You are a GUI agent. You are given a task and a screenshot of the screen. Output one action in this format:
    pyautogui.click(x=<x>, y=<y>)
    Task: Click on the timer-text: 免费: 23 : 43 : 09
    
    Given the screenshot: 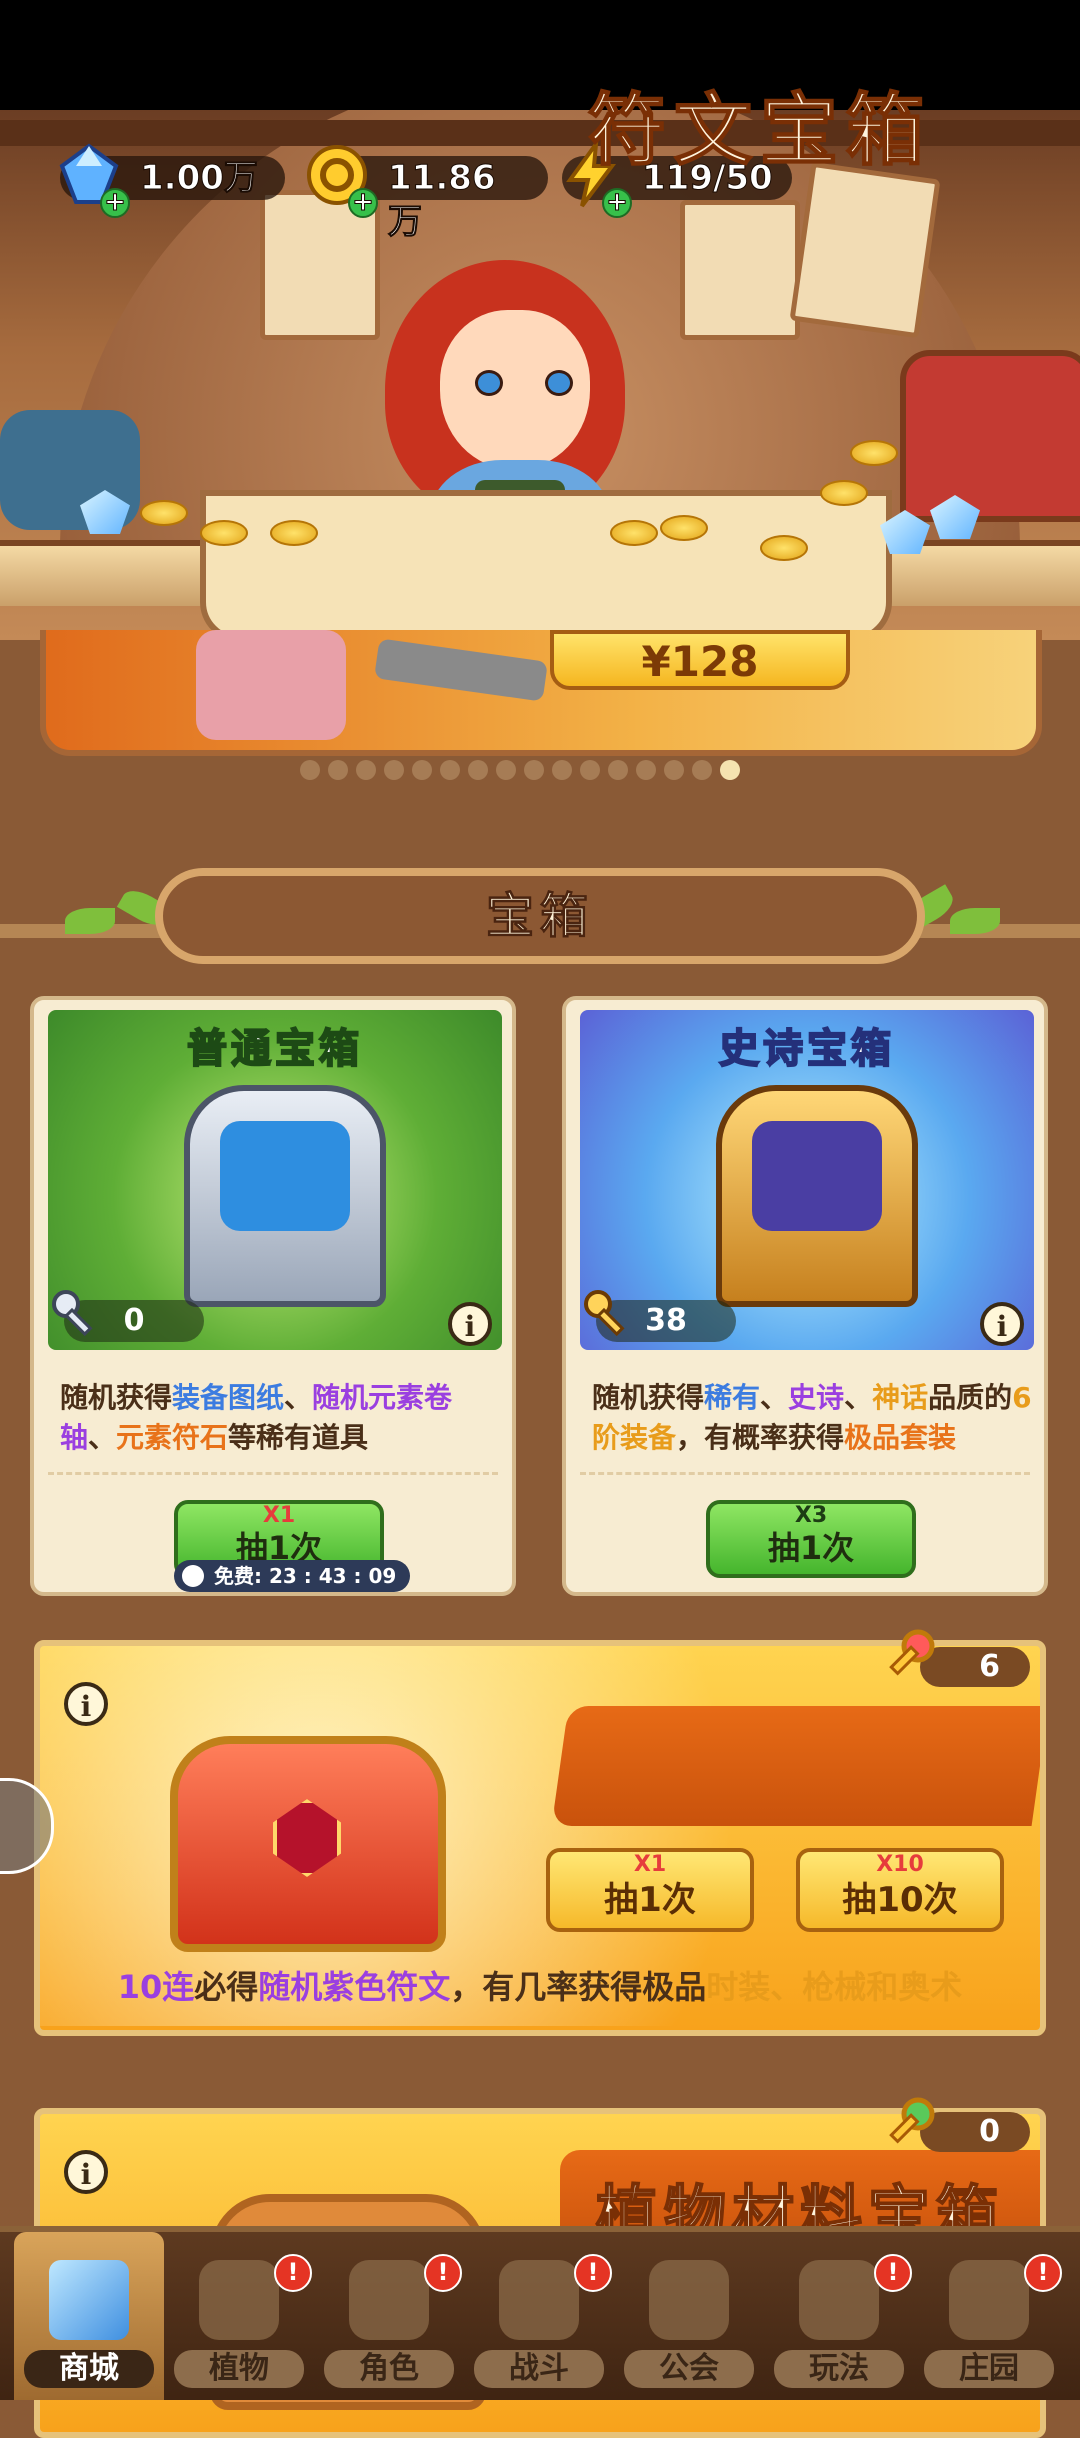 What is the action you would take?
    pyautogui.click(x=305, y=1576)
    